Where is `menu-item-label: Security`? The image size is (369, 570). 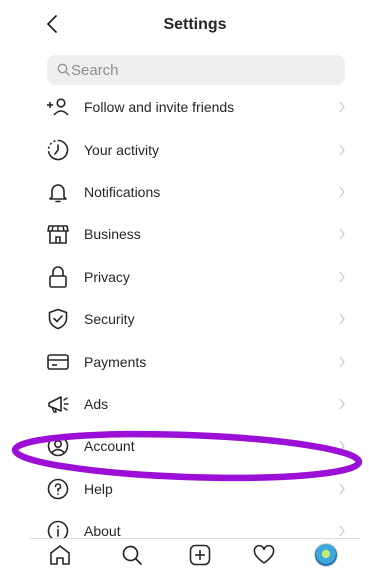 menu-item-label: Security is located at coordinates (109, 319).